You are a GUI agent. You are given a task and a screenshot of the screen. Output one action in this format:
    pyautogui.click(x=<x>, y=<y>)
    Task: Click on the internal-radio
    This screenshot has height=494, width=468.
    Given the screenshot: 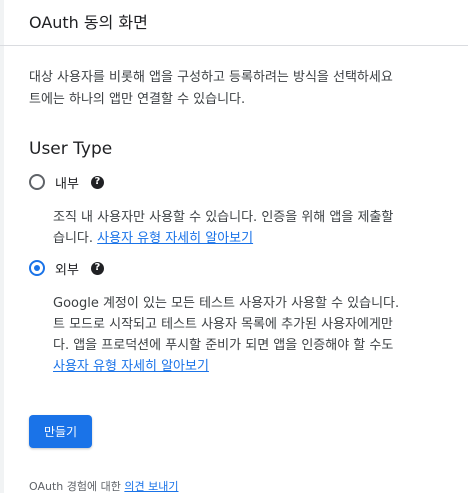 What is the action you would take?
    pyautogui.click(x=37, y=182)
    